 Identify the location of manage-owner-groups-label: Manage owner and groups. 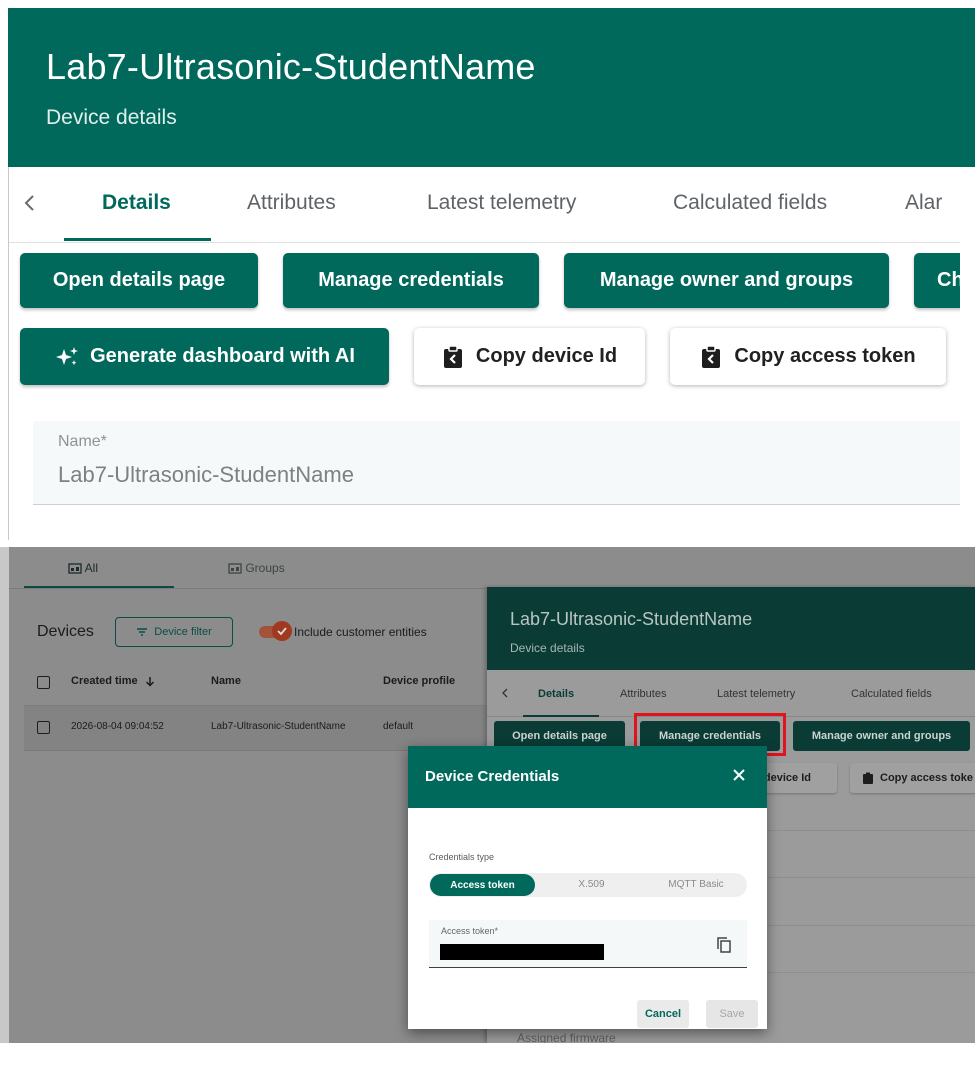
(726, 280).